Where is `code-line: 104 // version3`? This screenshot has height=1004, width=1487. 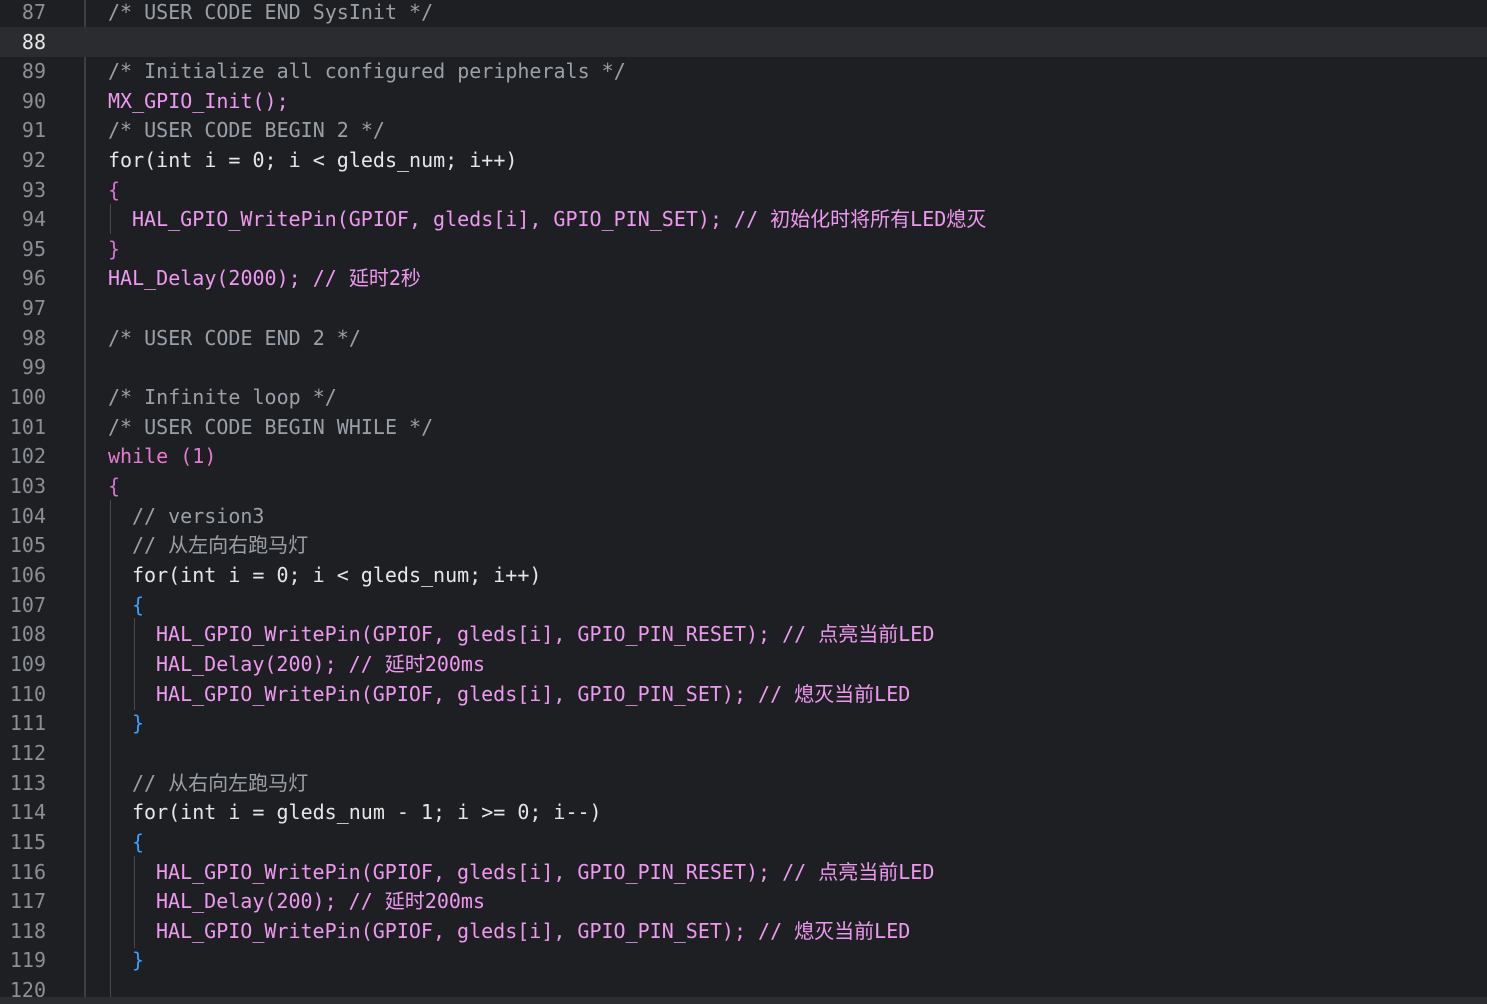
code-line: 104 // version3 is located at coordinates (743, 516).